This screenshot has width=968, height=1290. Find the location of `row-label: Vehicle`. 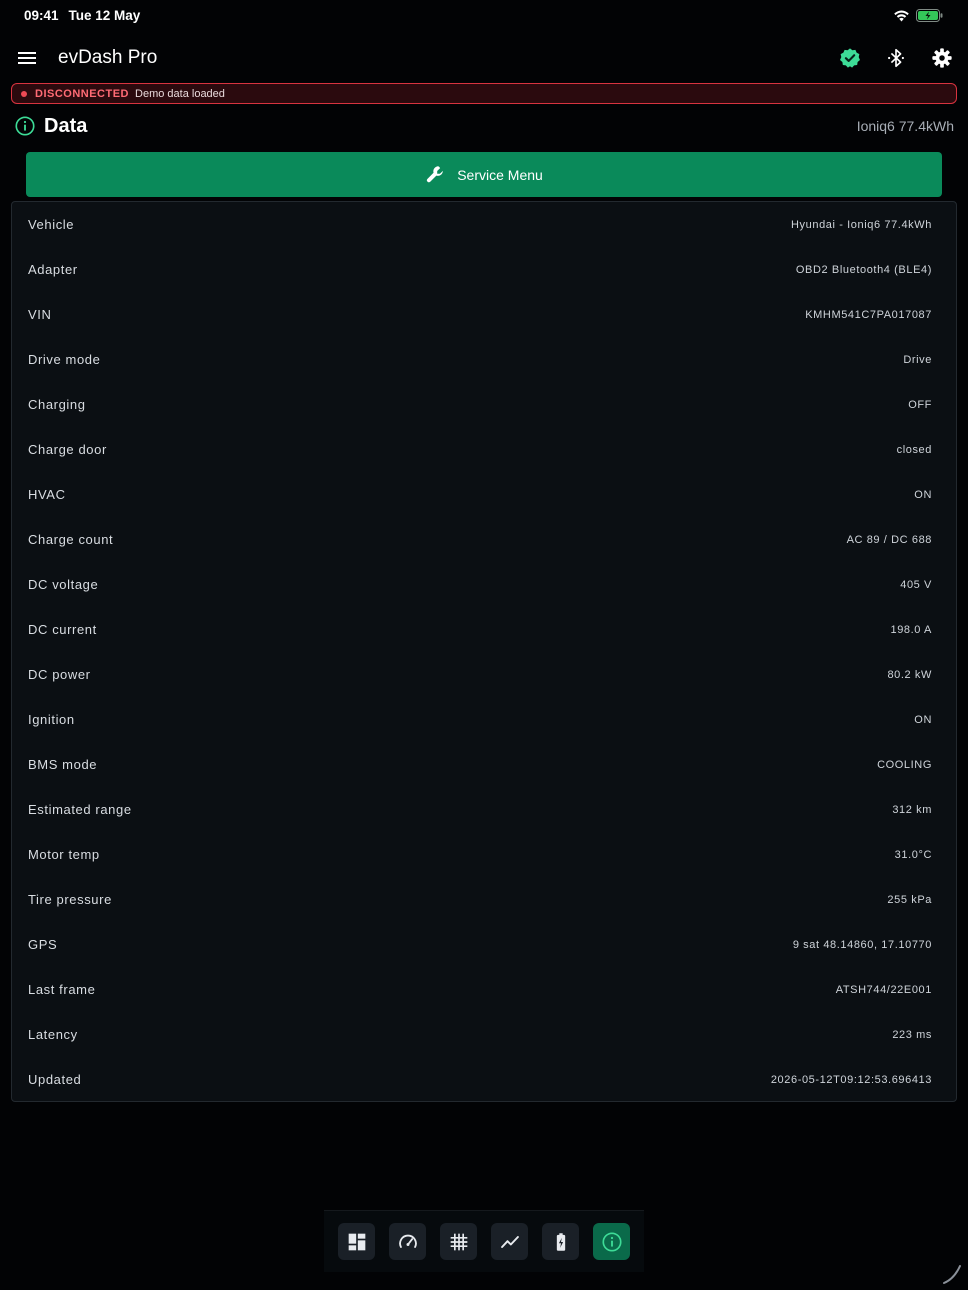

row-label: Vehicle is located at coordinates (51, 224).